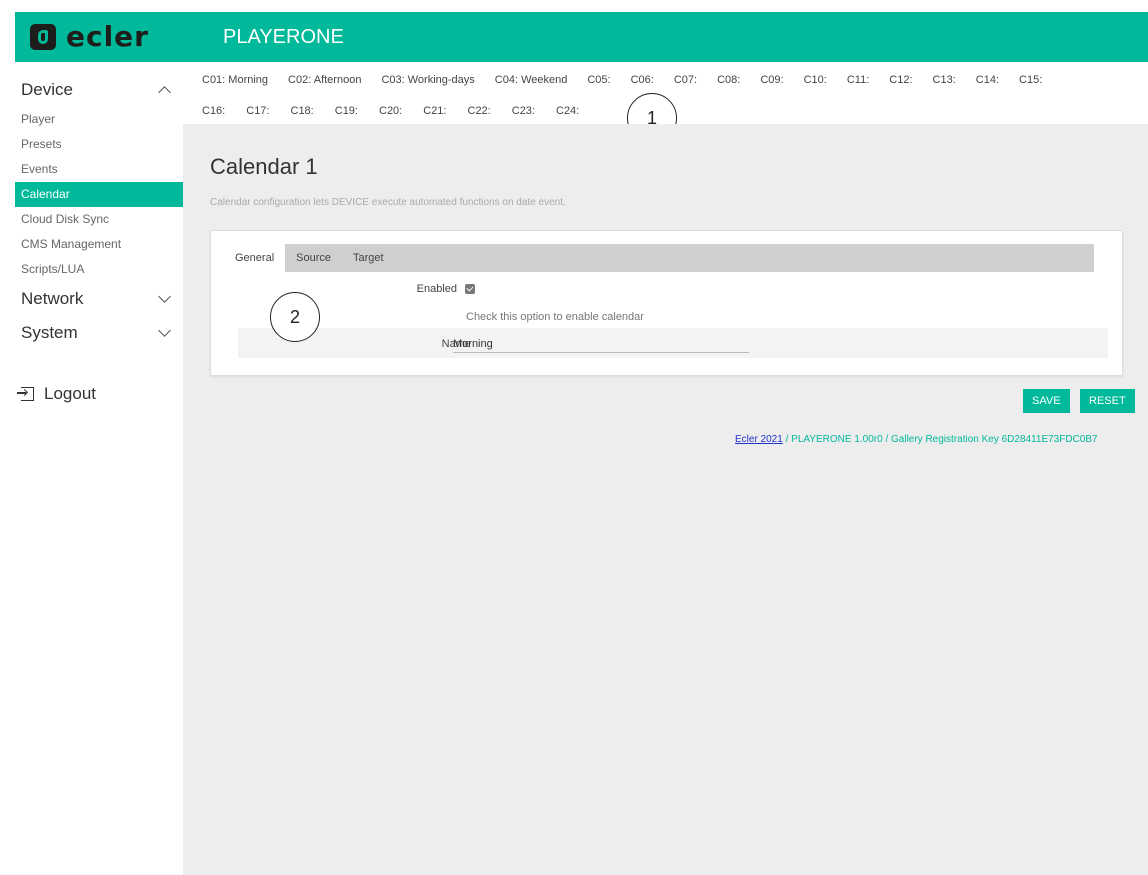 This screenshot has height=875, width=1148. What do you see at coordinates (99, 90) in the screenshot?
I see `nav-group-device: Device` at bounding box center [99, 90].